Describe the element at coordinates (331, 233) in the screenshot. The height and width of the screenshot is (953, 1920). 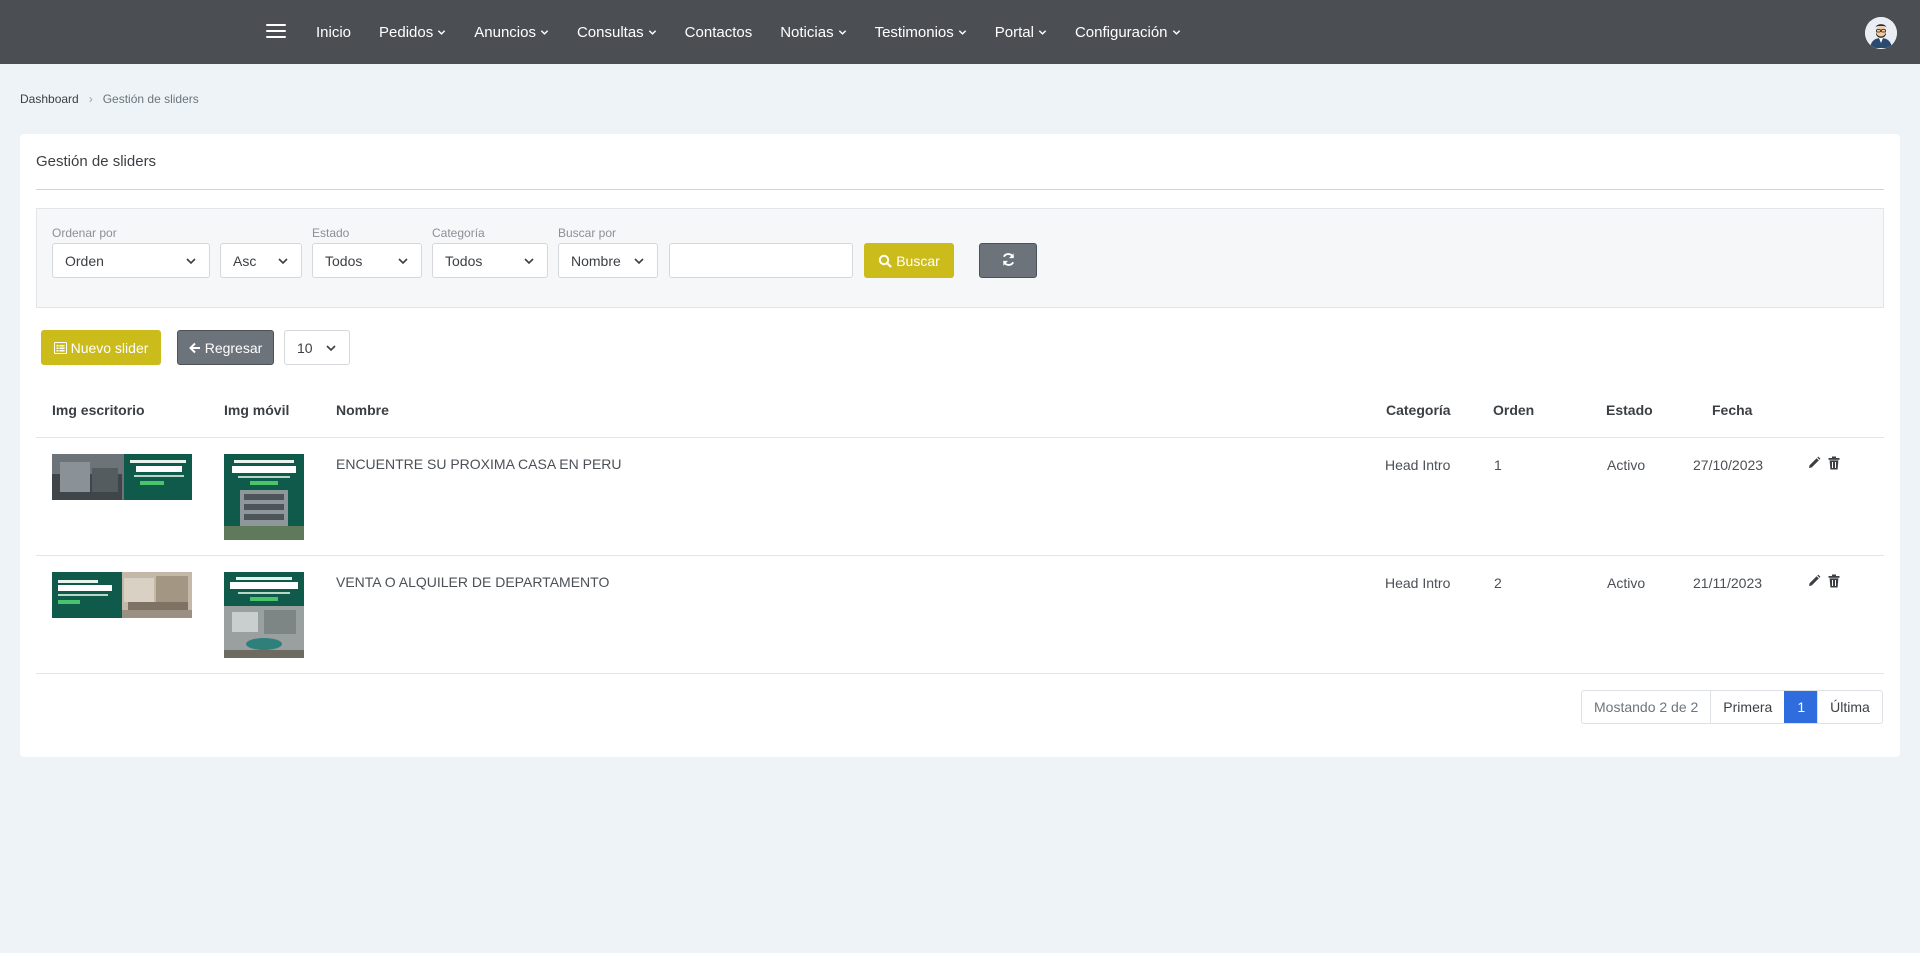
I see `status-label: Estado` at that location.